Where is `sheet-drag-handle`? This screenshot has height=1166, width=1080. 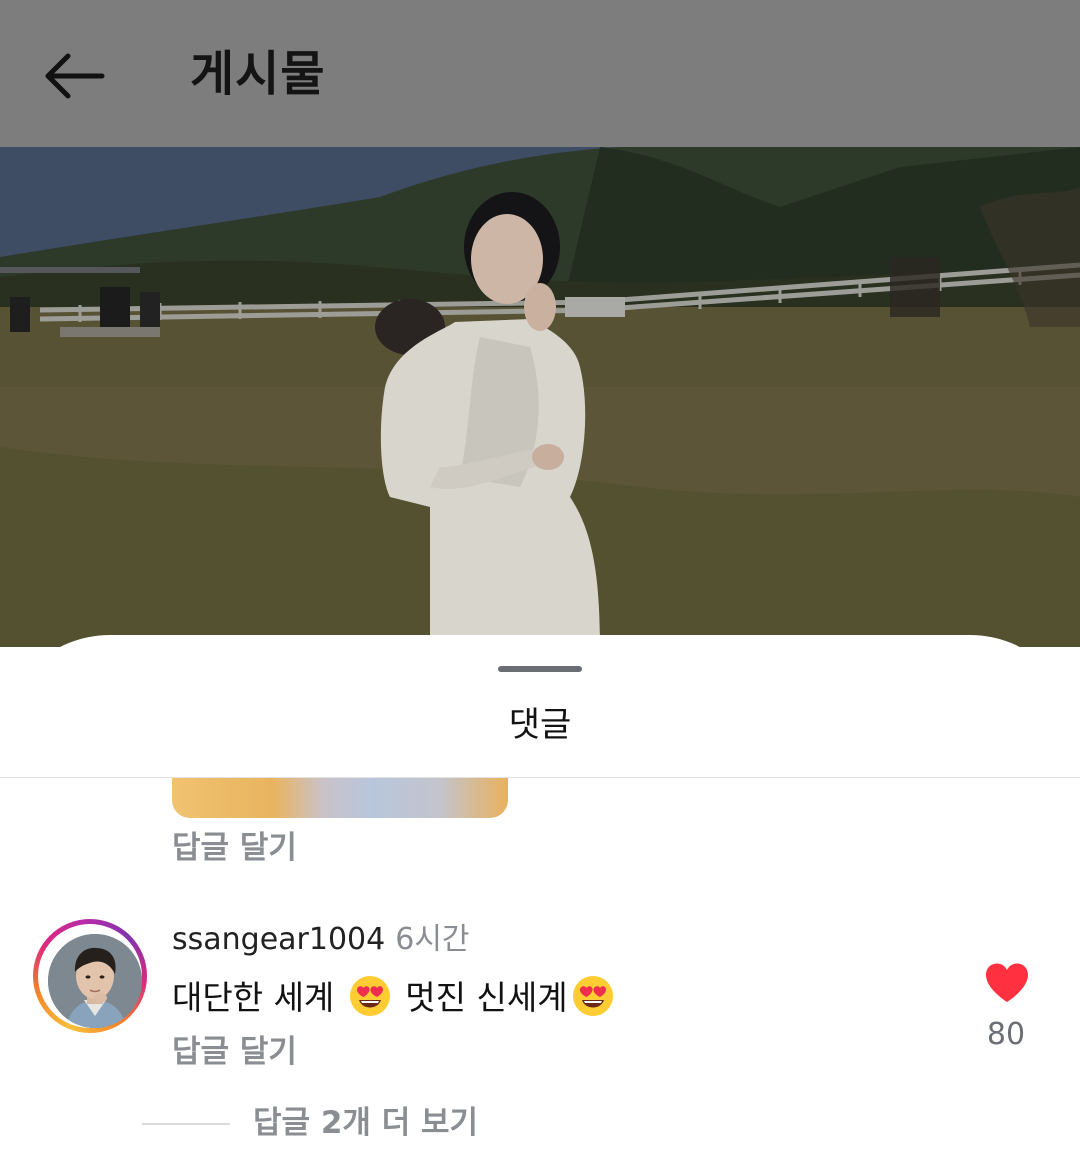 sheet-drag-handle is located at coordinates (540, 669).